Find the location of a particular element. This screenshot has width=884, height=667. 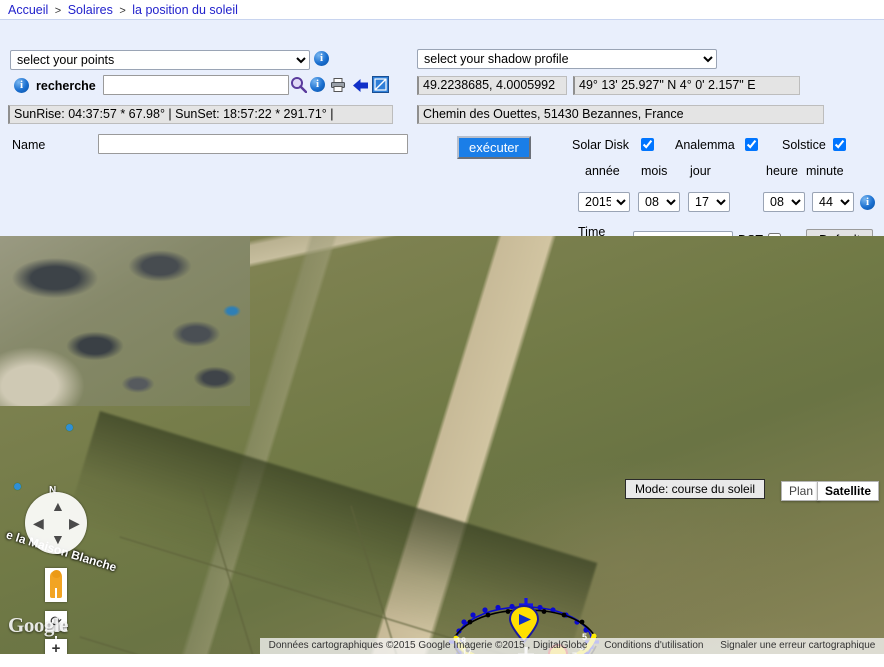

map-pan-control: ▲ ▼ ◀ ▶ is located at coordinates (56, 523).